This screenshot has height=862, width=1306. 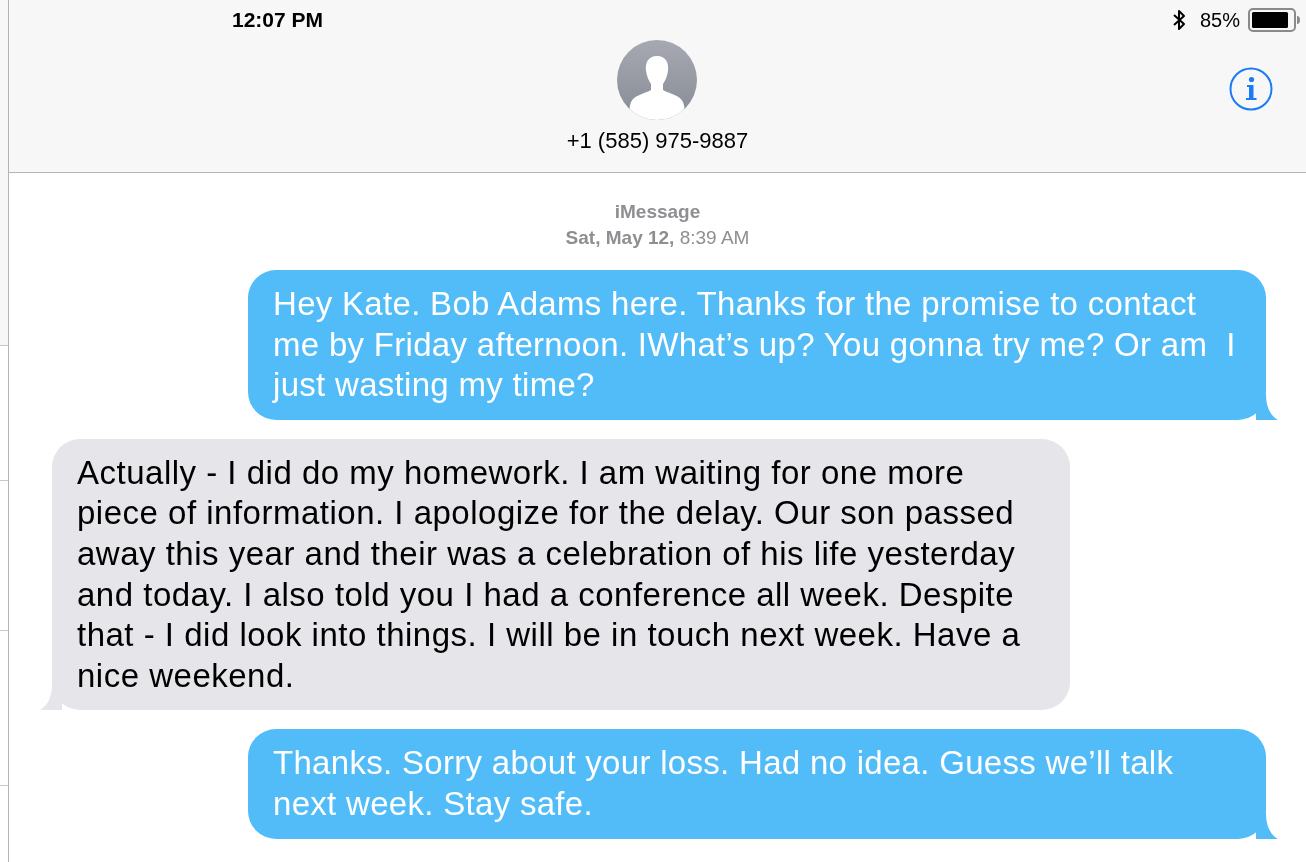 What do you see at coordinates (657, 238) in the screenshot?
I see `message-timestamp: Sat, May 12, 8:39 AM` at bounding box center [657, 238].